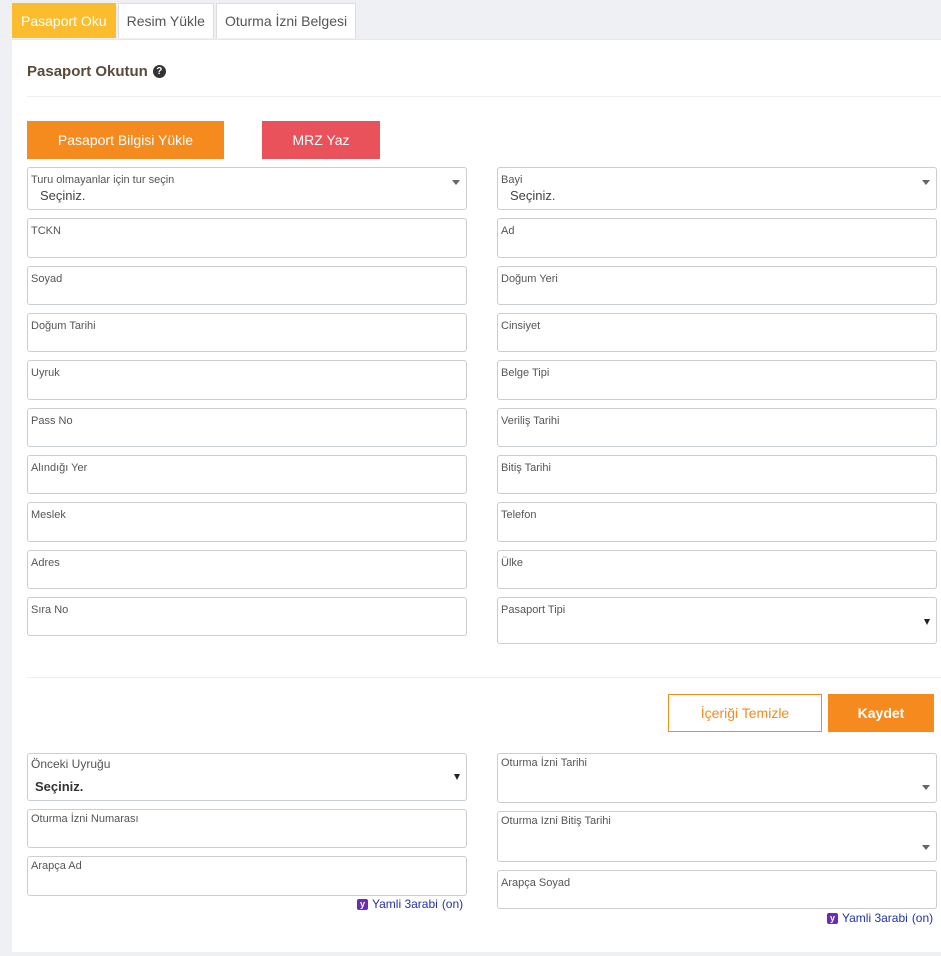 The image size is (941, 956). What do you see at coordinates (717, 522) in the screenshot?
I see `phone-field: Telefon` at bounding box center [717, 522].